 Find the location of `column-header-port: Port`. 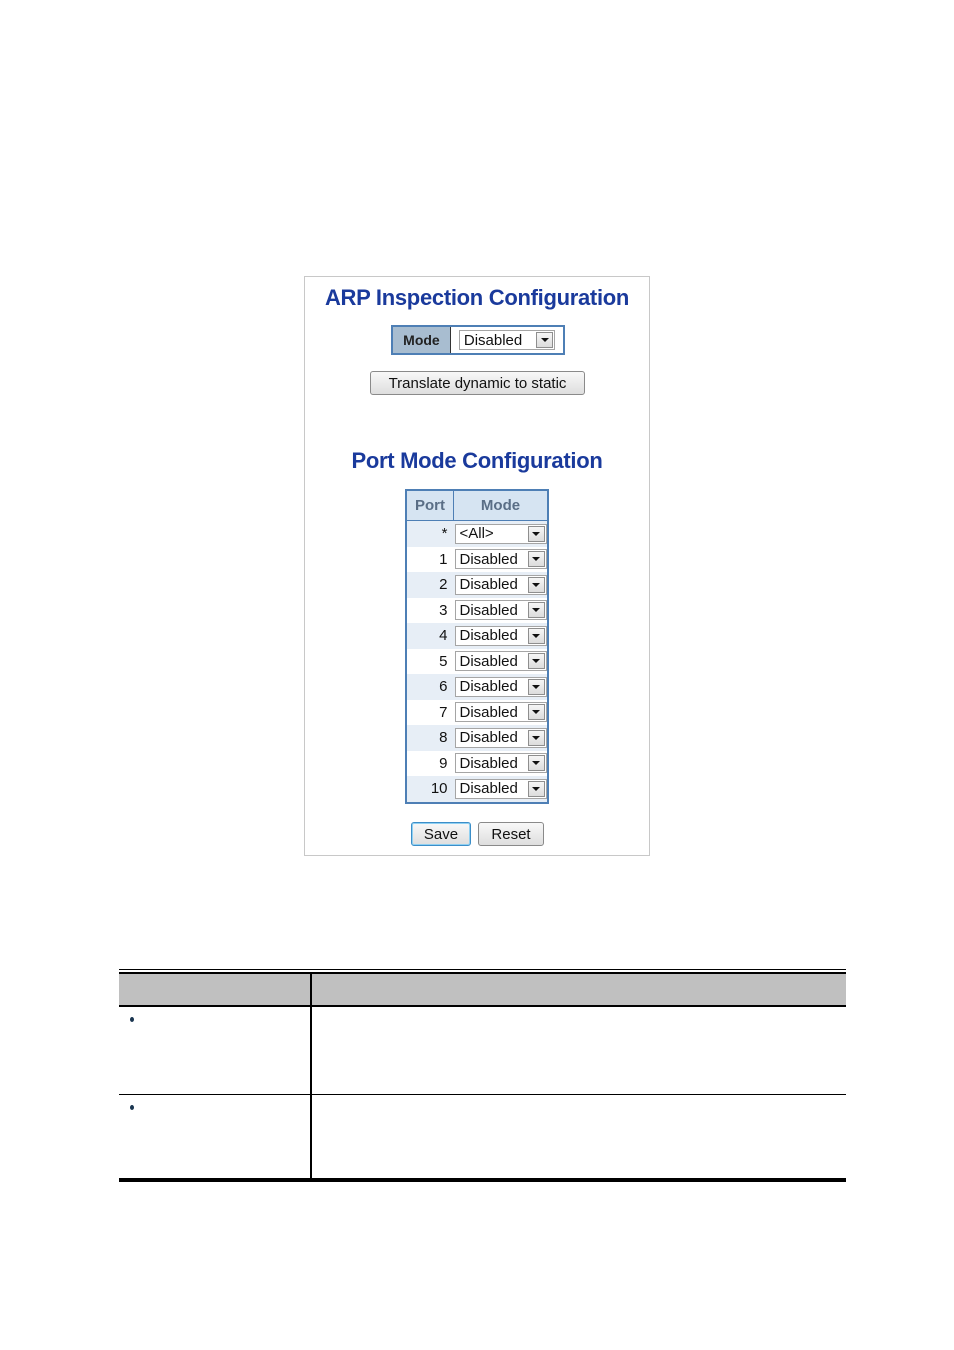

column-header-port: Port is located at coordinates (430, 505).